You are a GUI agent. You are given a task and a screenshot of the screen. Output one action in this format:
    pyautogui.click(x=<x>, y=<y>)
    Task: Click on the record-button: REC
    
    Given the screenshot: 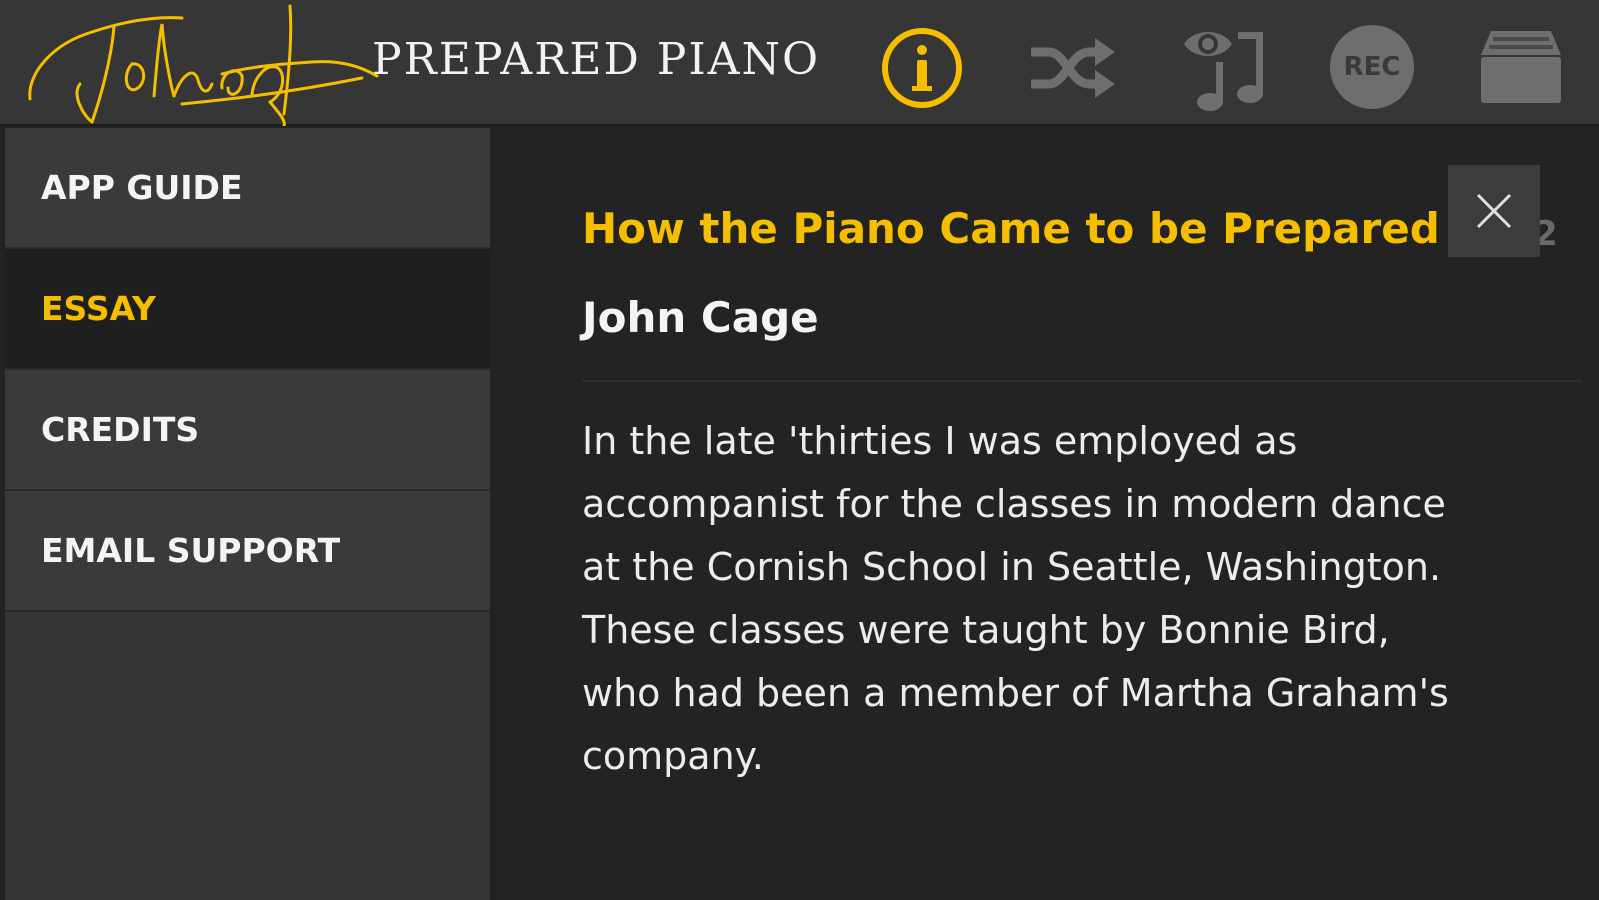 What is the action you would take?
    pyautogui.click(x=1372, y=67)
    